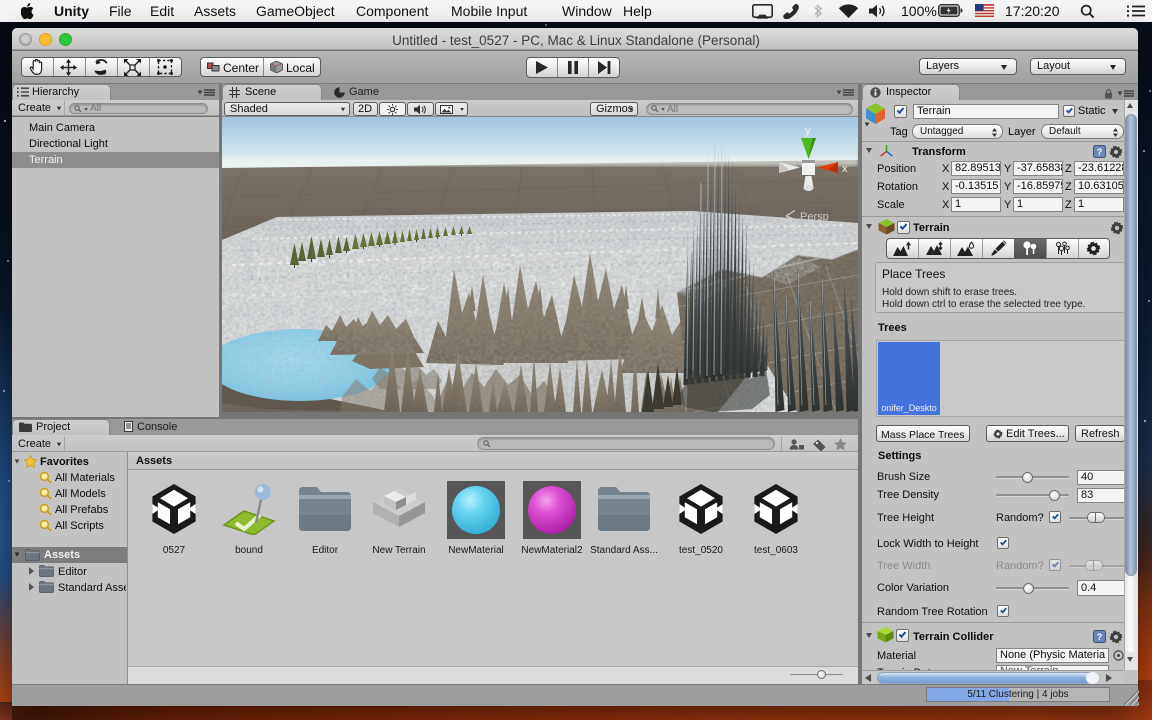 This screenshot has height=720, width=1152. Describe the element at coordinates (814, 217) in the screenshot. I see `svg-text: Persp` at that location.